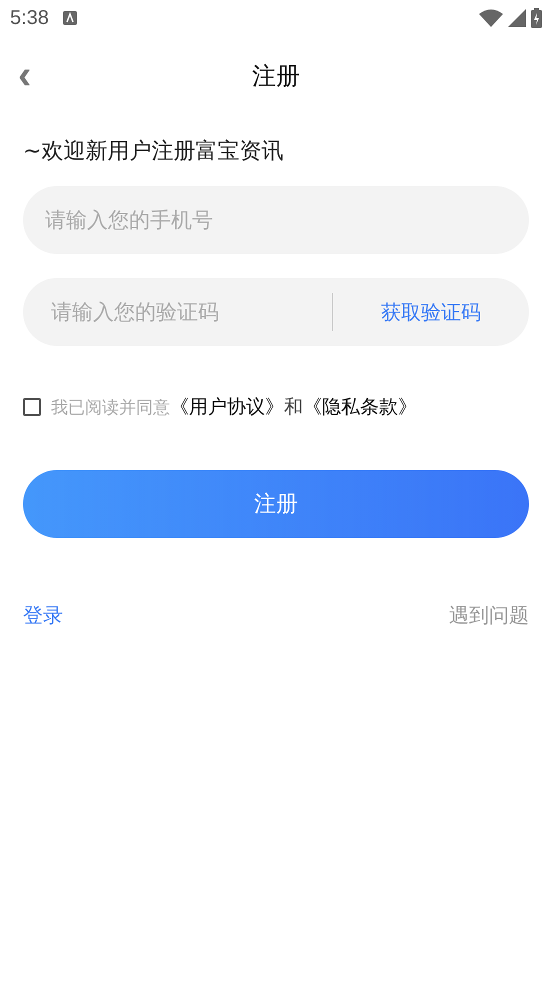  I want to click on agreement-text: 我已阅读并同意, so click(110, 407).